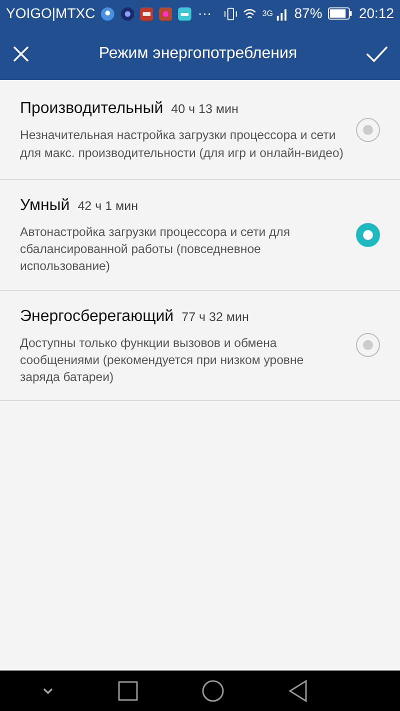  What do you see at coordinates (128, 691) in the screenshot?
I see `square-icon` at bounding box center [128, 691].